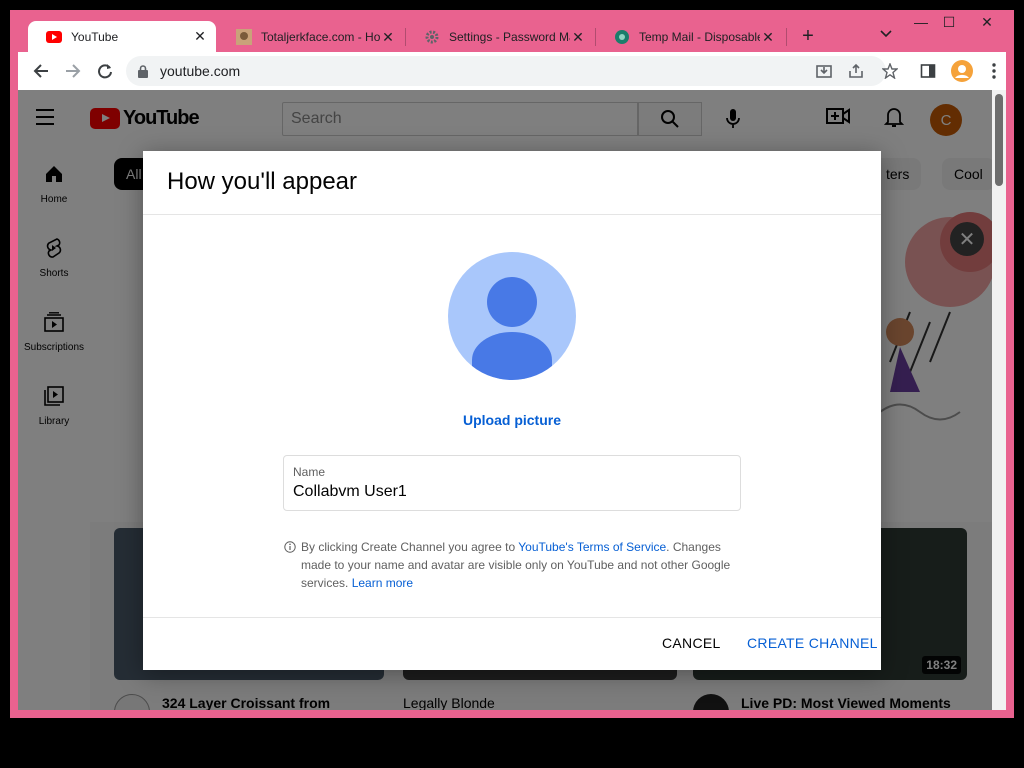 Image resolution: width=1024 pixels, height=768 pixels. Describe the element at coordinates (699, 37) in the screenshot. I see `tab-title: Temp Mail - Disposable` at that location.